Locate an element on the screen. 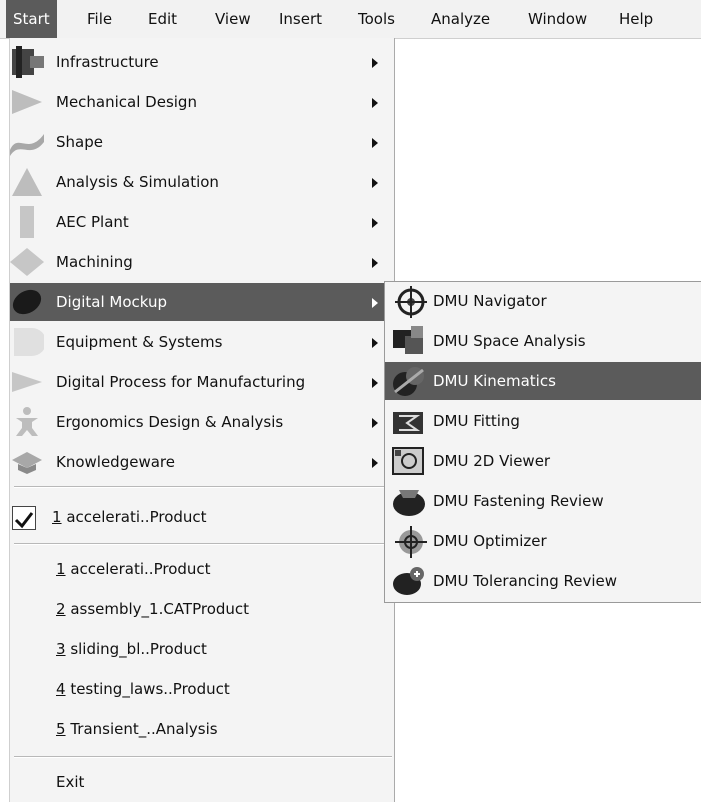  submenu-item-label: DMU Optimizer is located at coordinates (490, 541).